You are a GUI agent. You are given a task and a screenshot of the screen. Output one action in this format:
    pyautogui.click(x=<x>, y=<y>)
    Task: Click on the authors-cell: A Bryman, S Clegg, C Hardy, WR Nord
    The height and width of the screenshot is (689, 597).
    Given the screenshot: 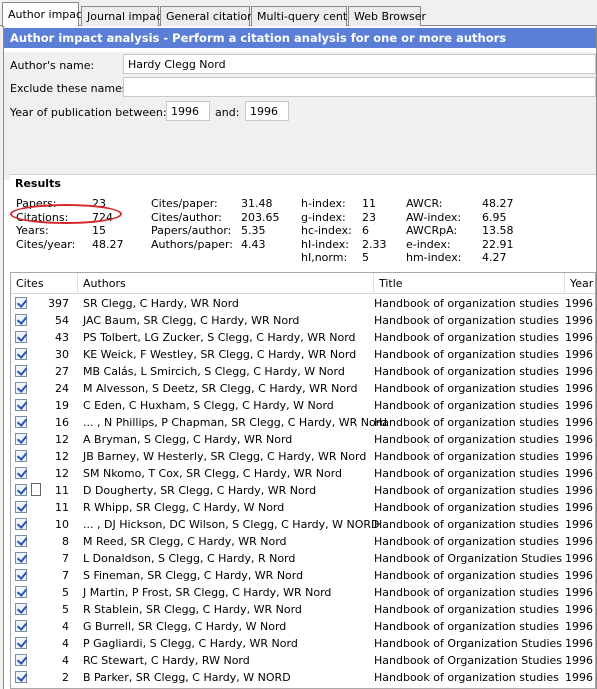 What is the action you would take?
    pyautogui.click(x=188, y=439)
    